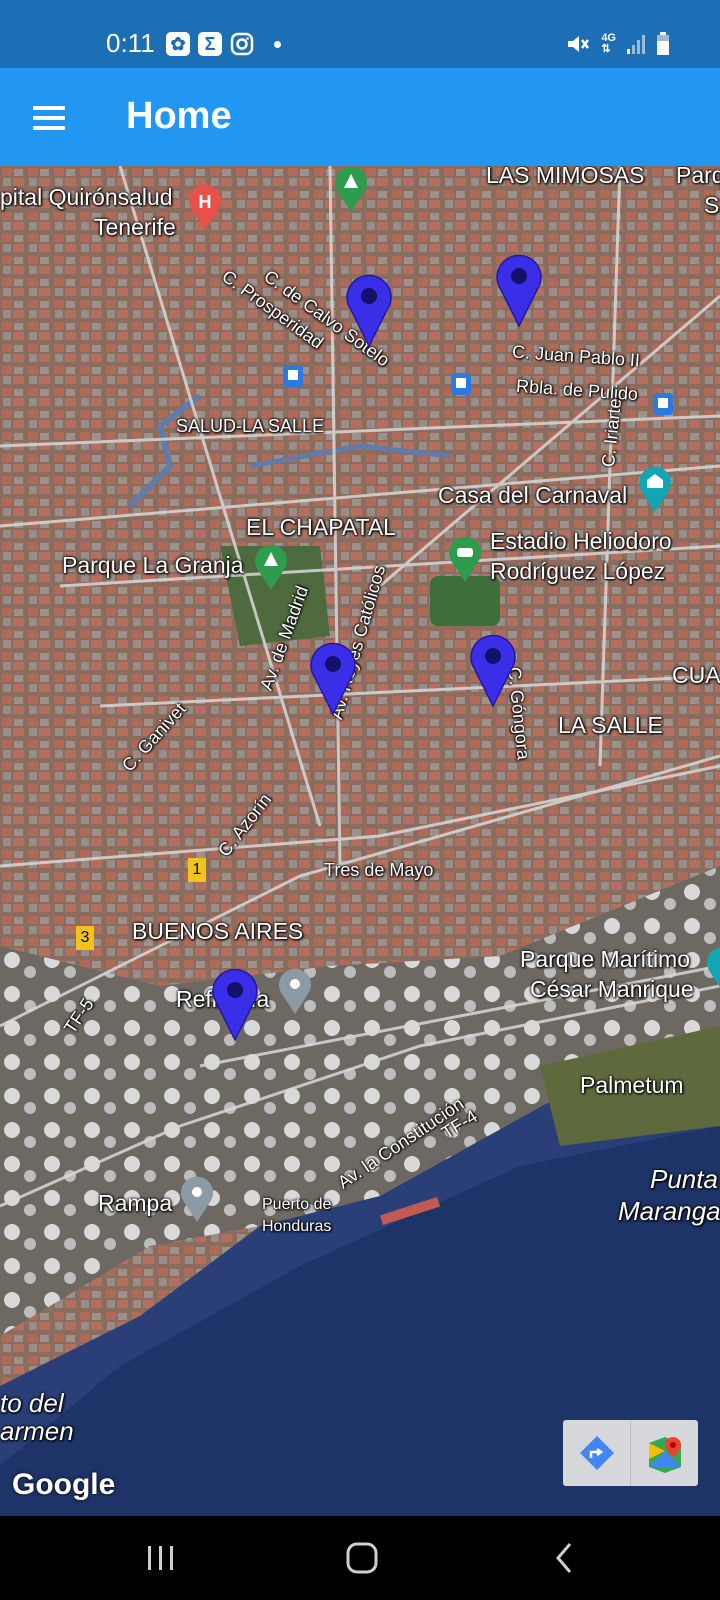 Image resolution: width=720 pixels, height=1600 pixels. Describe the element at coordinates (632, 1085) in the screenshot. I see `map-label: Palmetum` at that location.